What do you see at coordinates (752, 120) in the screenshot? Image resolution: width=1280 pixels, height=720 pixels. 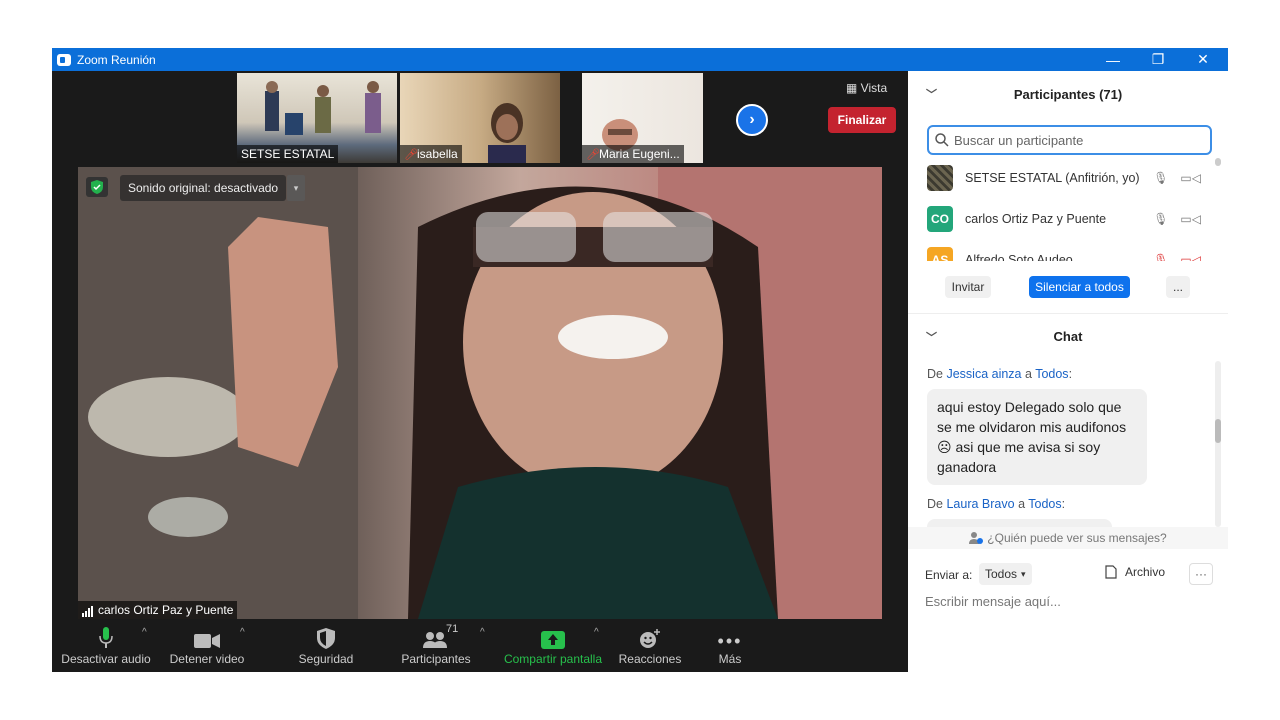 I see `next-page-arrow-icon: ›` at bounding box center [752, 120].